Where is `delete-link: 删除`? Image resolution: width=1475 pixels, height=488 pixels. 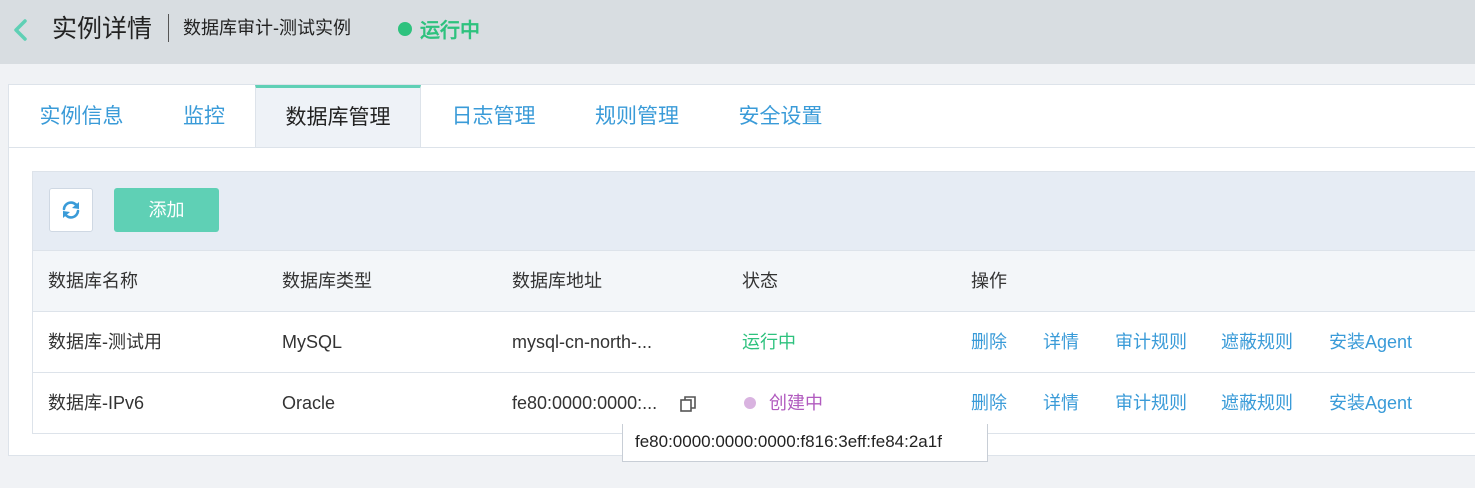 delete-link: 删除 is located at coordinates (989, 342).